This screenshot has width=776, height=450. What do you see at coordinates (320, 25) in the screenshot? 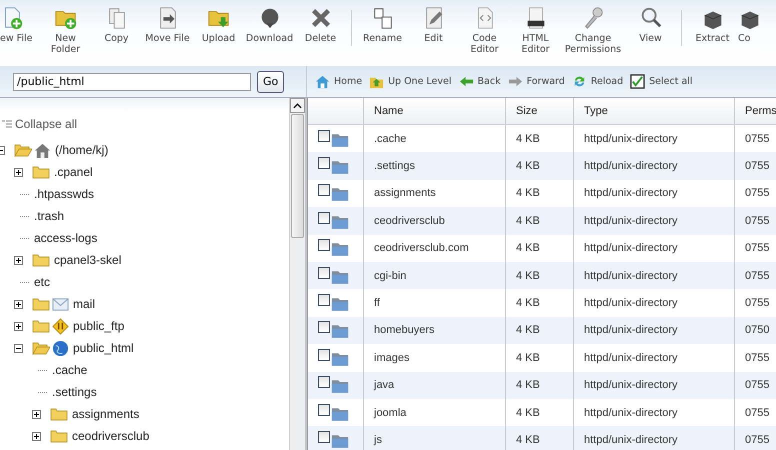
I see `delete-button: Delete` at bounding box center [320, 25].